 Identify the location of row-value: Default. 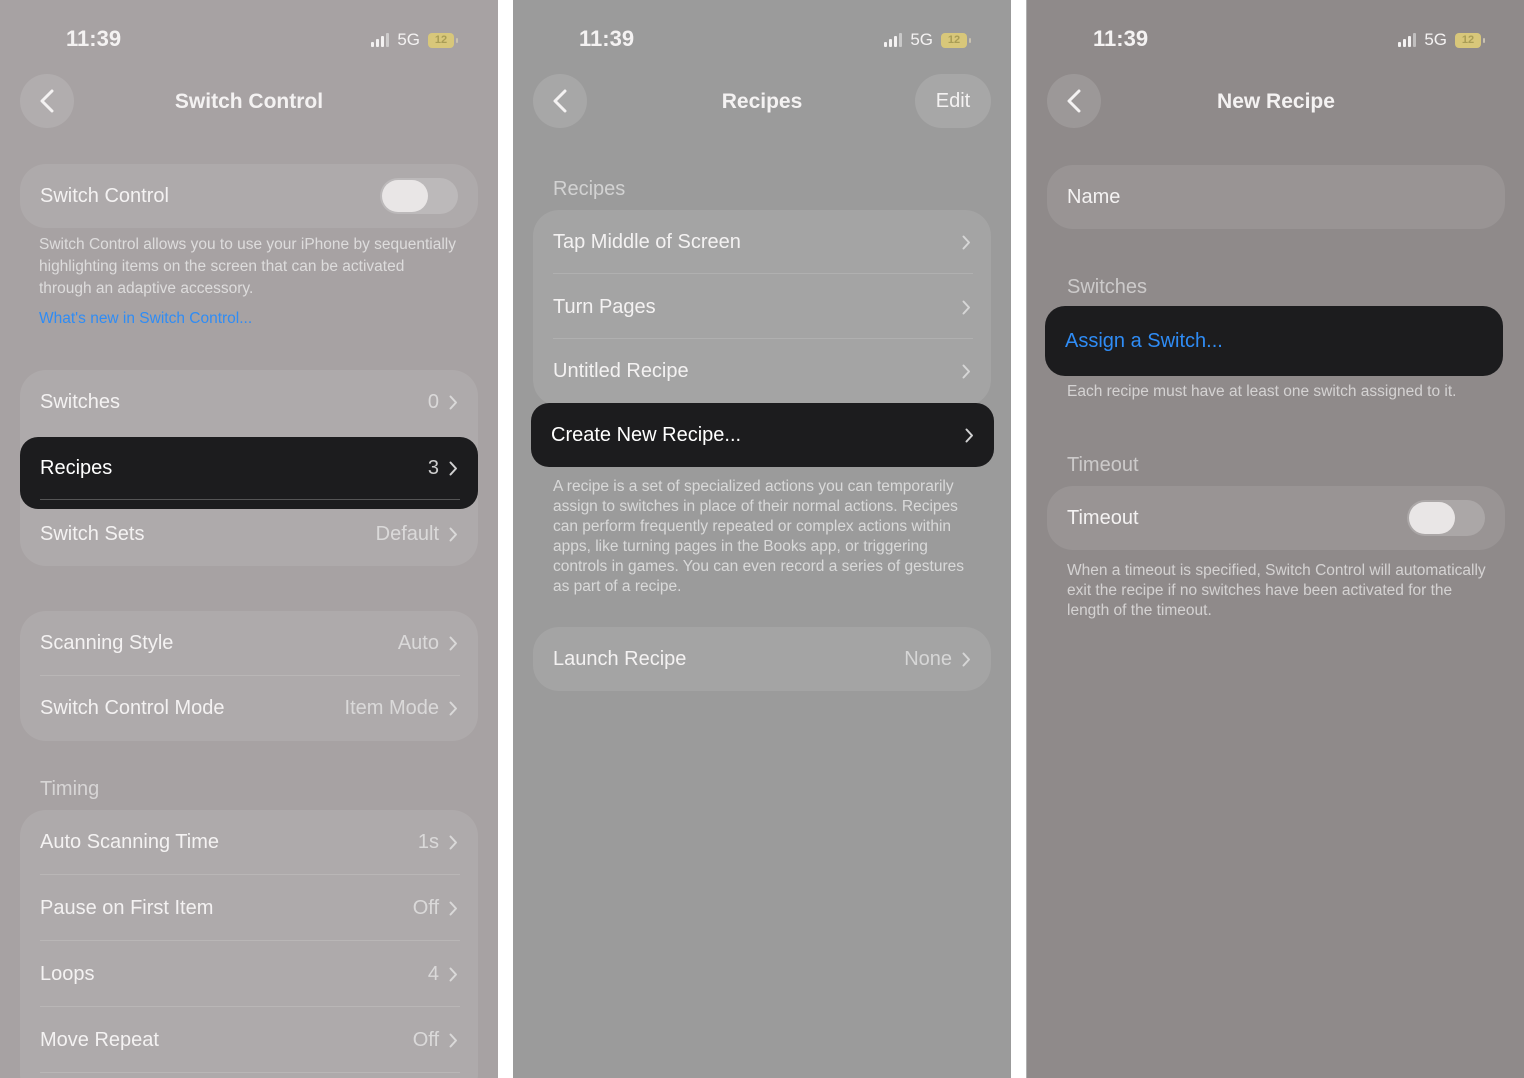
(407, 533).